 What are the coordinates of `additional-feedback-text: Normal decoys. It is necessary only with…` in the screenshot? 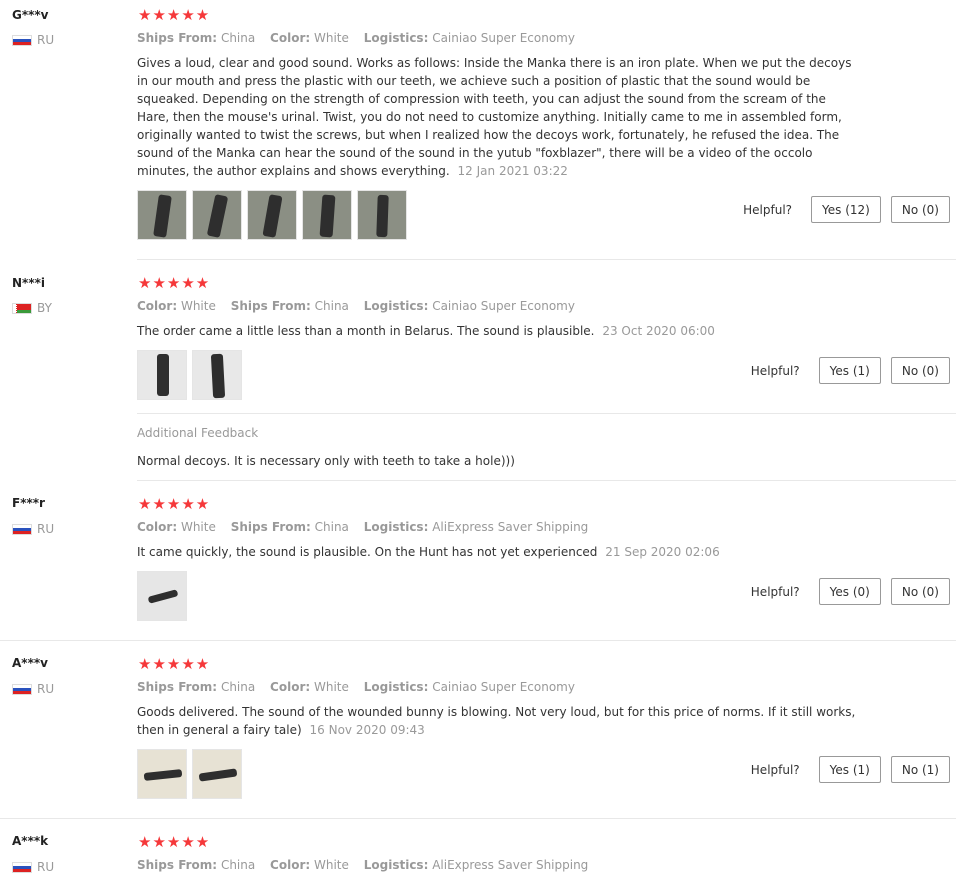 It's located at (326, 461).